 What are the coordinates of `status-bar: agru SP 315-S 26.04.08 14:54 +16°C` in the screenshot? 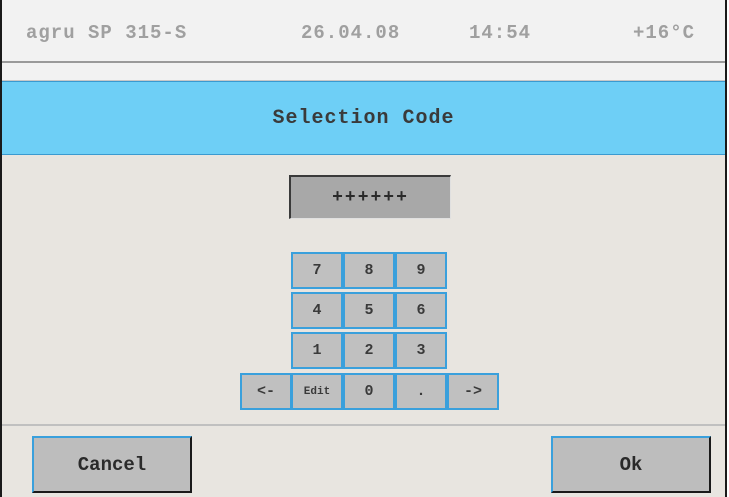 It's located at (363, 31).